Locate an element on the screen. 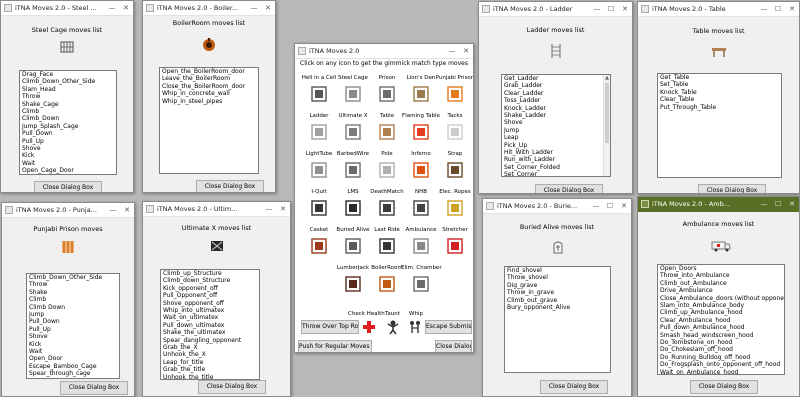 This screenshot has height=397, width=800. strap-icon is located at coordinates (455, 170).